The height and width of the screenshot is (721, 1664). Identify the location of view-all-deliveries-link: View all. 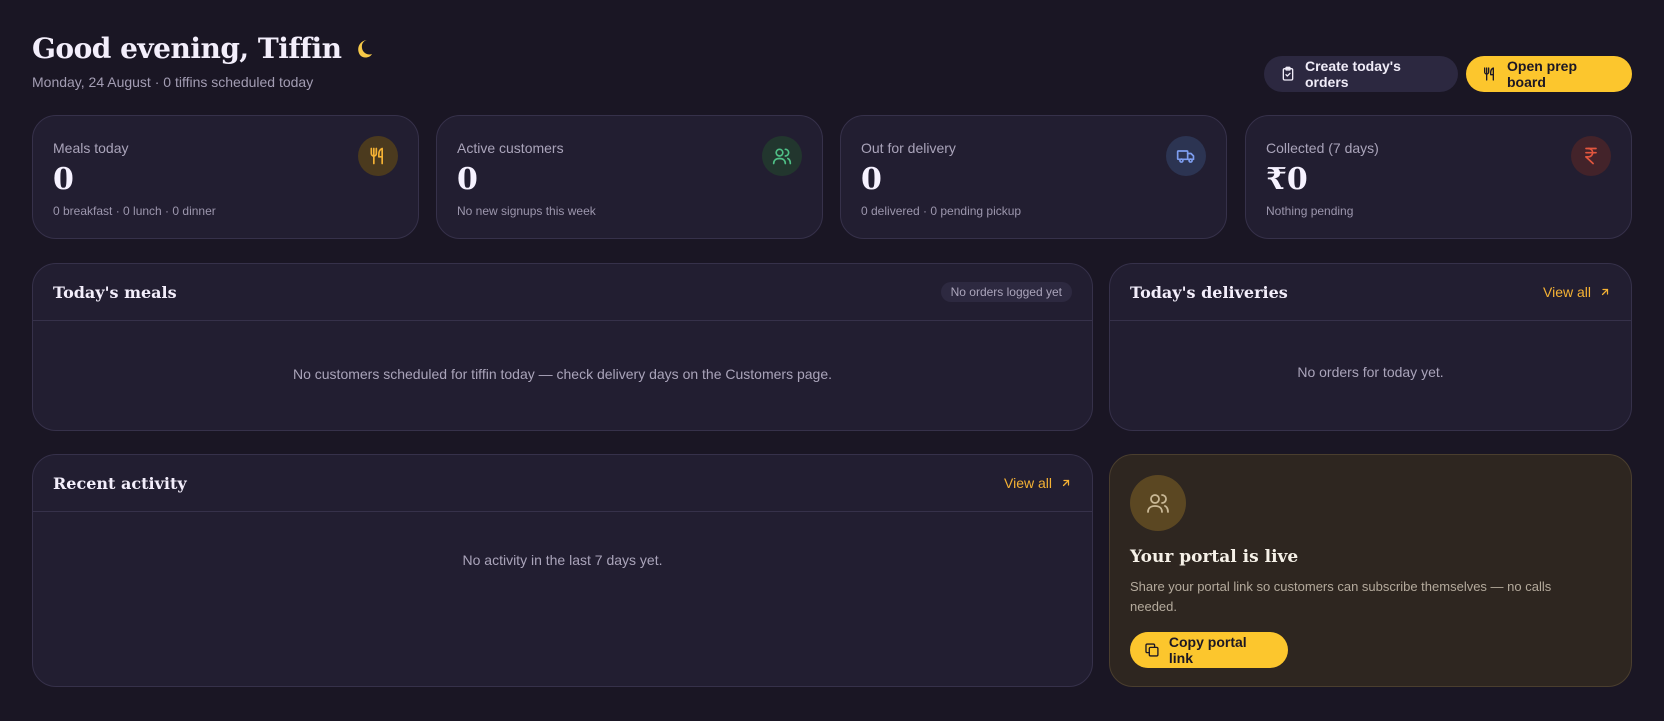
(1577, 292).